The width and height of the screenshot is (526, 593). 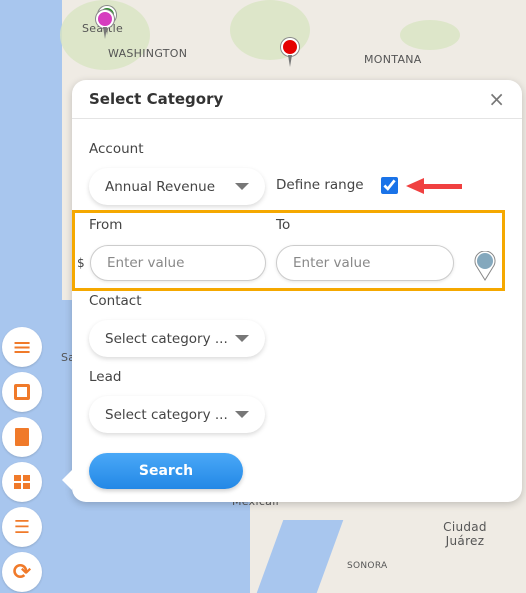 I want to click on save-button, so click(x=22, y=392).